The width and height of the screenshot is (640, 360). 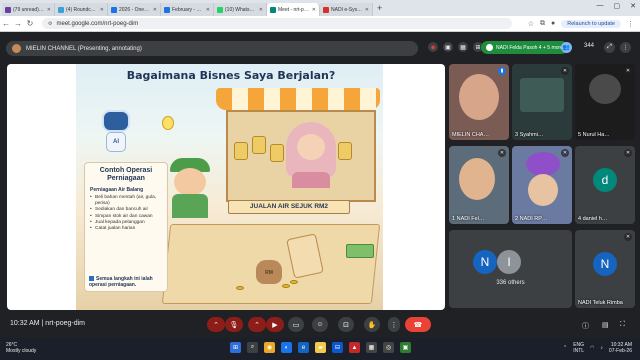 I want to click on layout-icon: ▦, so click(x=463, y=47).